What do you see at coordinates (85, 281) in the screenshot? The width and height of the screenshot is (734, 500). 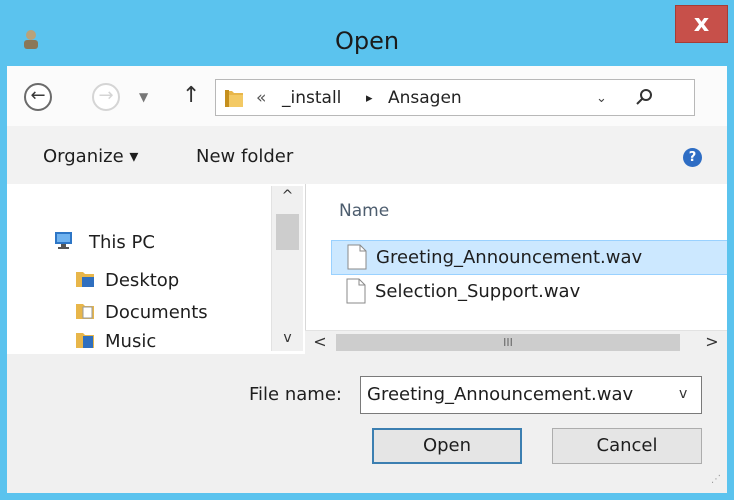 I see `desktop-folder-icon` at bounding box center [85, 281].